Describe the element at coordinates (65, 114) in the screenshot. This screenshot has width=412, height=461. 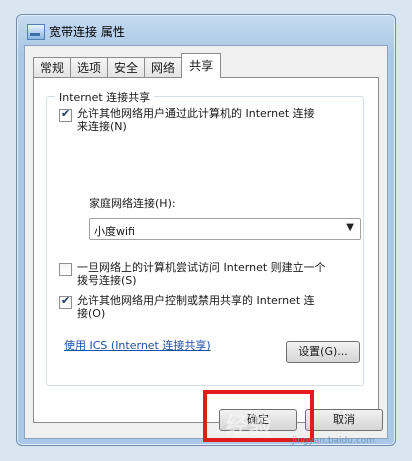
I see `allow-sharing-checkbox` at that location.